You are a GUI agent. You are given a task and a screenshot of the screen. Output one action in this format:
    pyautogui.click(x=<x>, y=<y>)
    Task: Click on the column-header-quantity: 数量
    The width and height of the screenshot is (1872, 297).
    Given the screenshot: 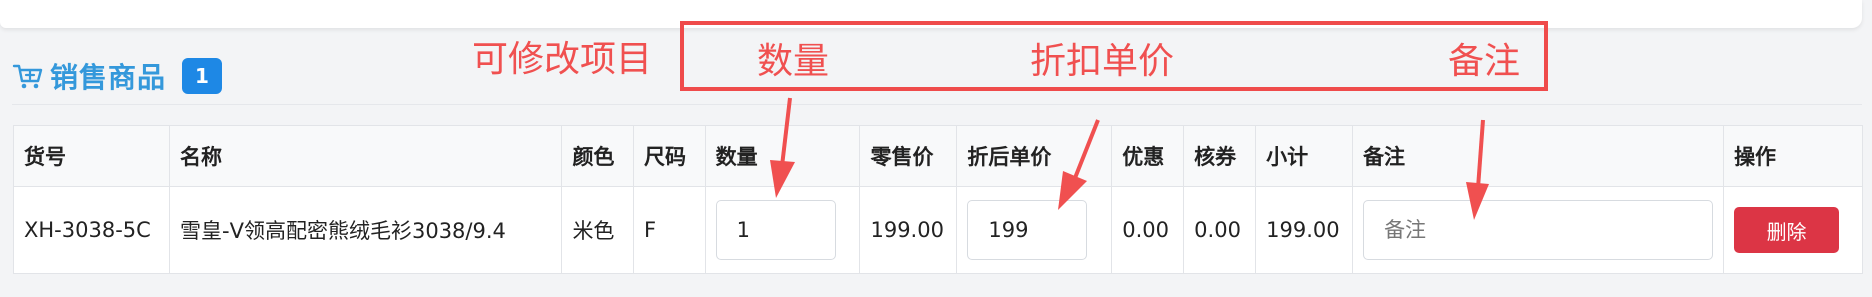 What is the action you would take?
    pyautogui.click(x=782, y=156)
    